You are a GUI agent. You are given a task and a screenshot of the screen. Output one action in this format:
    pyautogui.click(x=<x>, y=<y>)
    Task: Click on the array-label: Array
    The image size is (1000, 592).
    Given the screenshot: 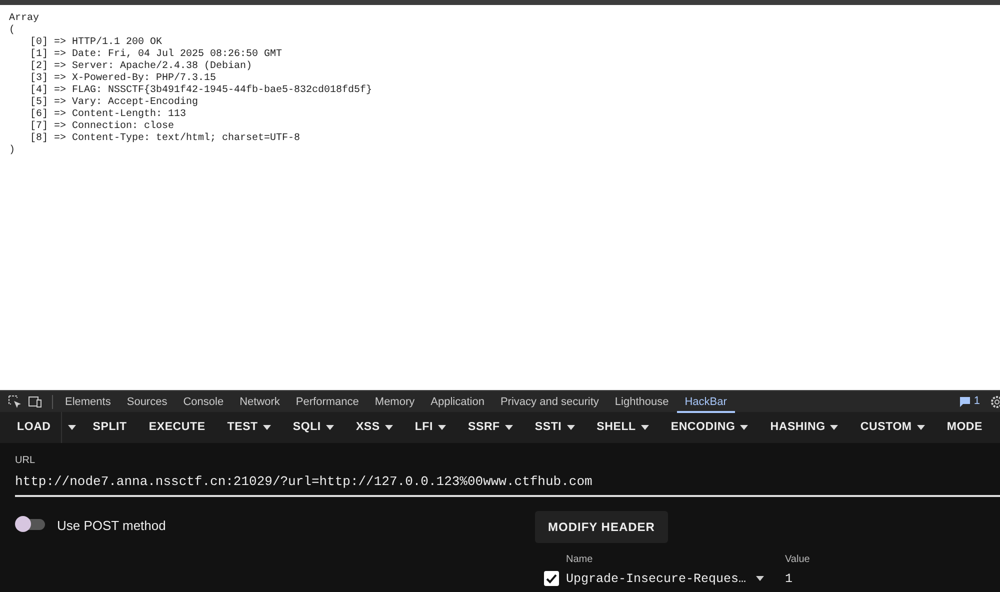 What is the action you would take?
    pyautogui.click(x=24, y=18)
    